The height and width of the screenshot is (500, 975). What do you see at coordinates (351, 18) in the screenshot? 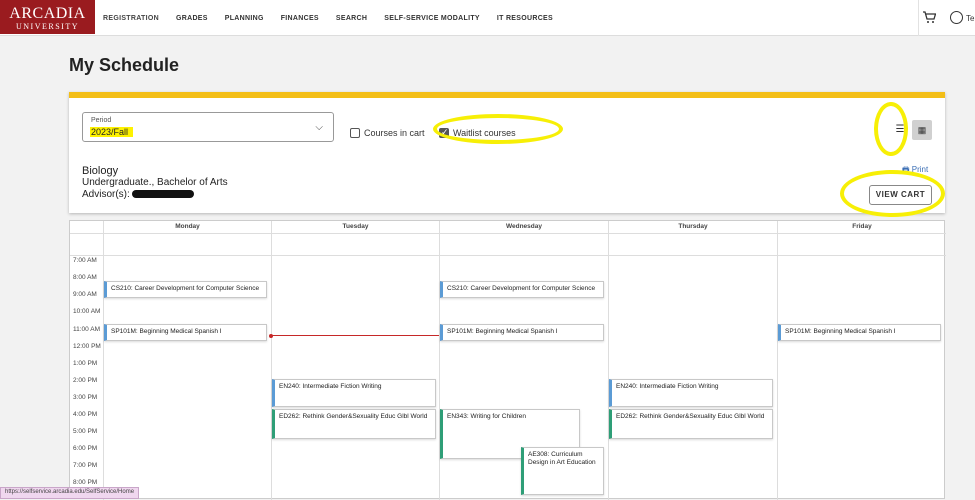
I see `nav-search: SEARCH` at bounding box center [351, 18].